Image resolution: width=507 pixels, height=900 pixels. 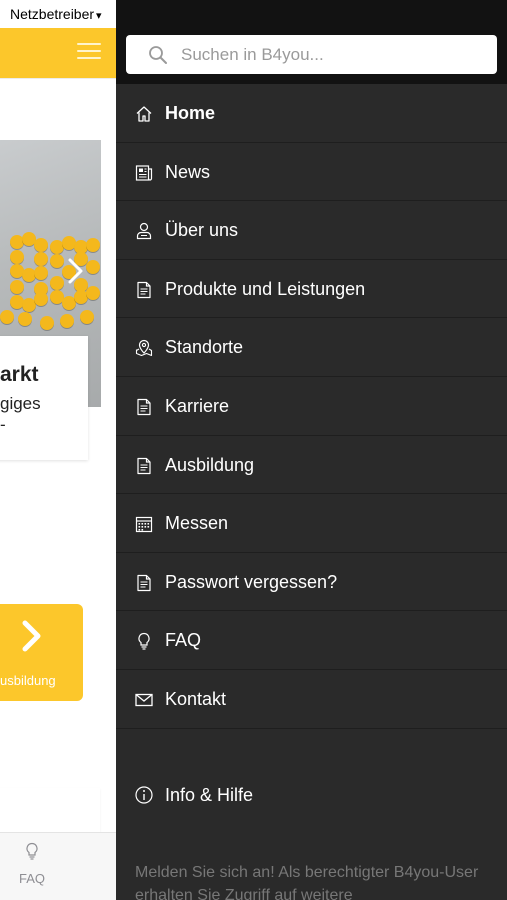 I want to click on menu-item-news: News, so click(x=311, y=172).